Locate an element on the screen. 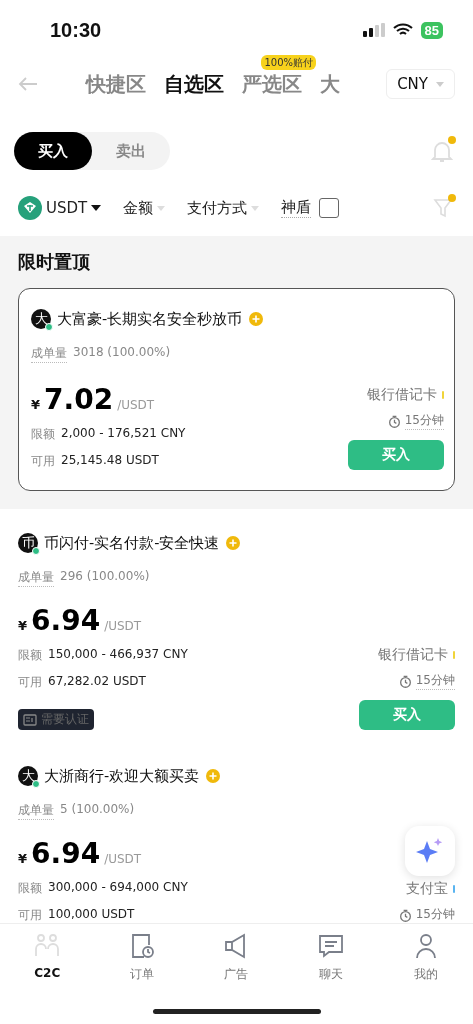 This screenshot has width=473, height=1024. tab-badge: 100%赔付 is located at coordinates (288, 62).